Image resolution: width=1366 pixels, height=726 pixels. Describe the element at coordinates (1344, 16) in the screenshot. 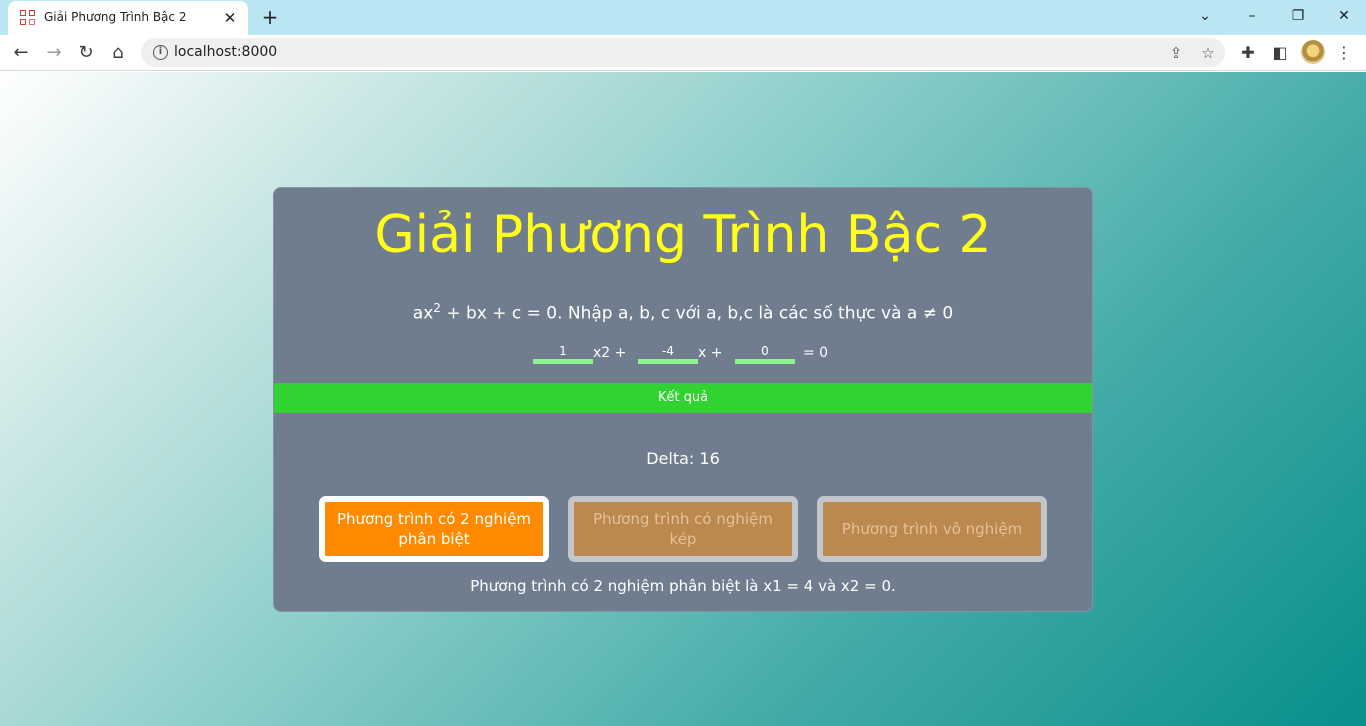

I see `window-close-icon: ✕` at that location.